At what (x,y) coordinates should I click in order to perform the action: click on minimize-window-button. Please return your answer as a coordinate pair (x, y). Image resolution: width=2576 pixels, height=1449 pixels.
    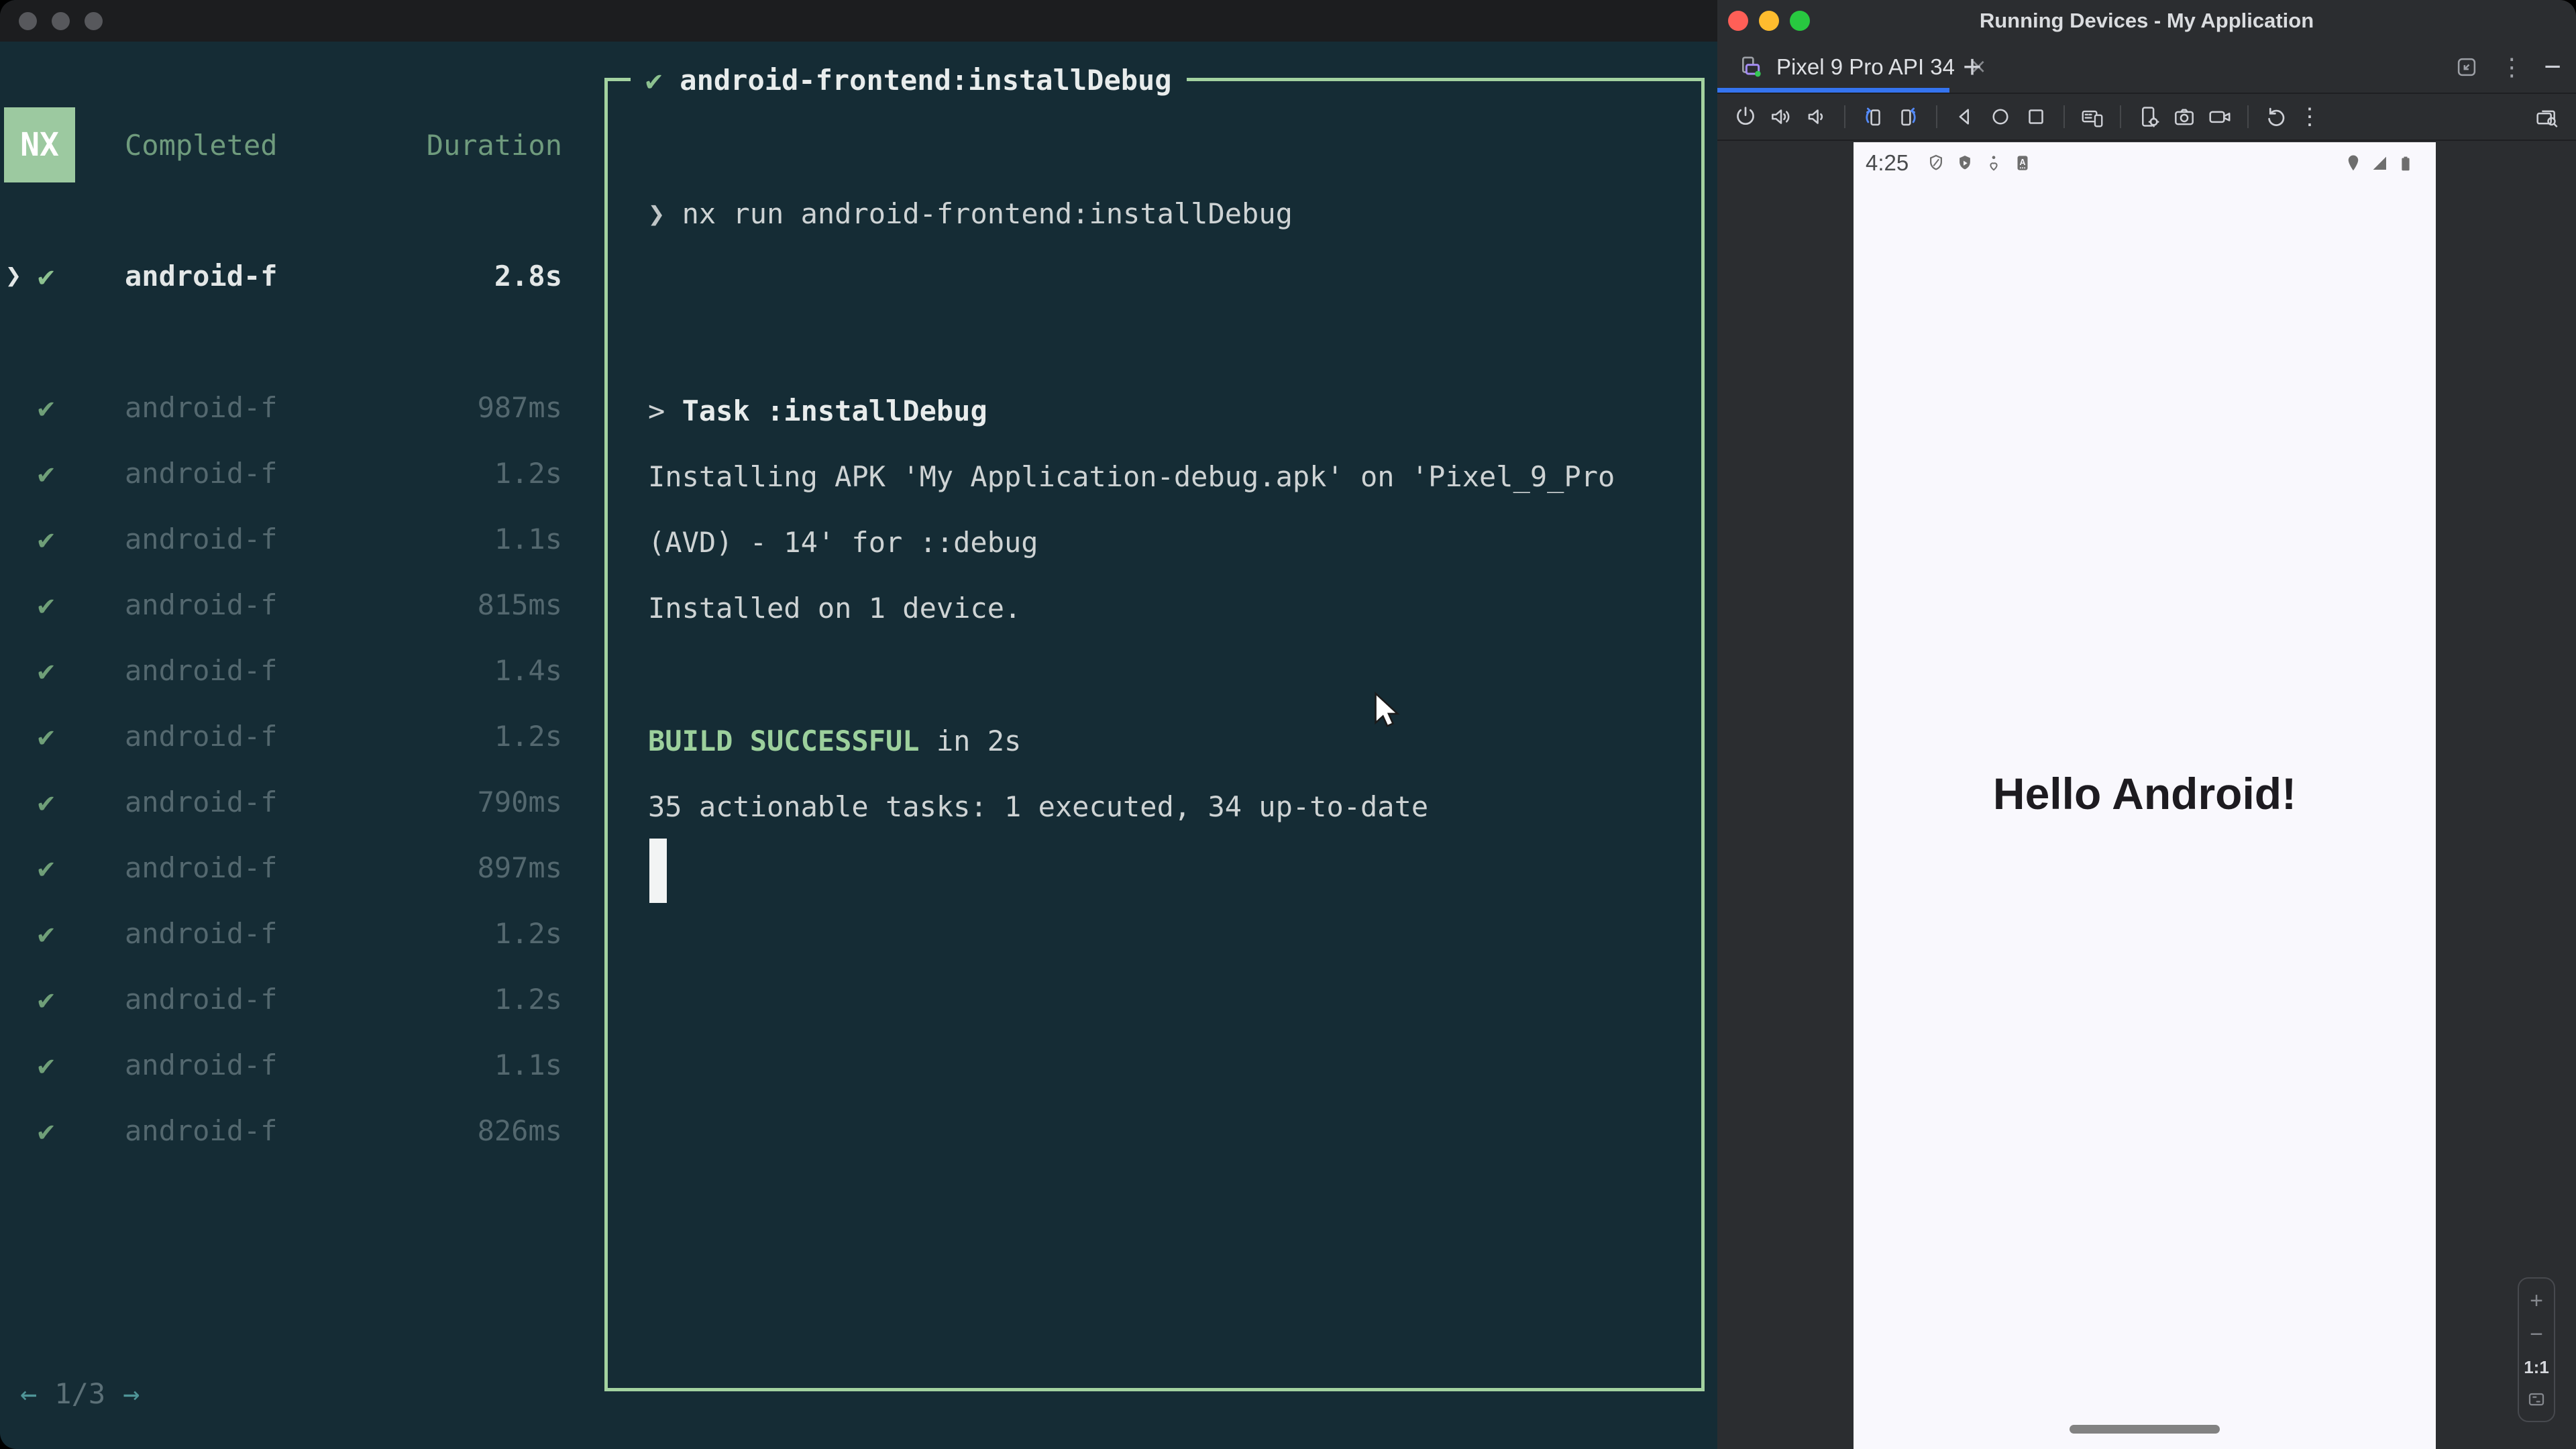
    Looking at the image, I should click on (61, 20).